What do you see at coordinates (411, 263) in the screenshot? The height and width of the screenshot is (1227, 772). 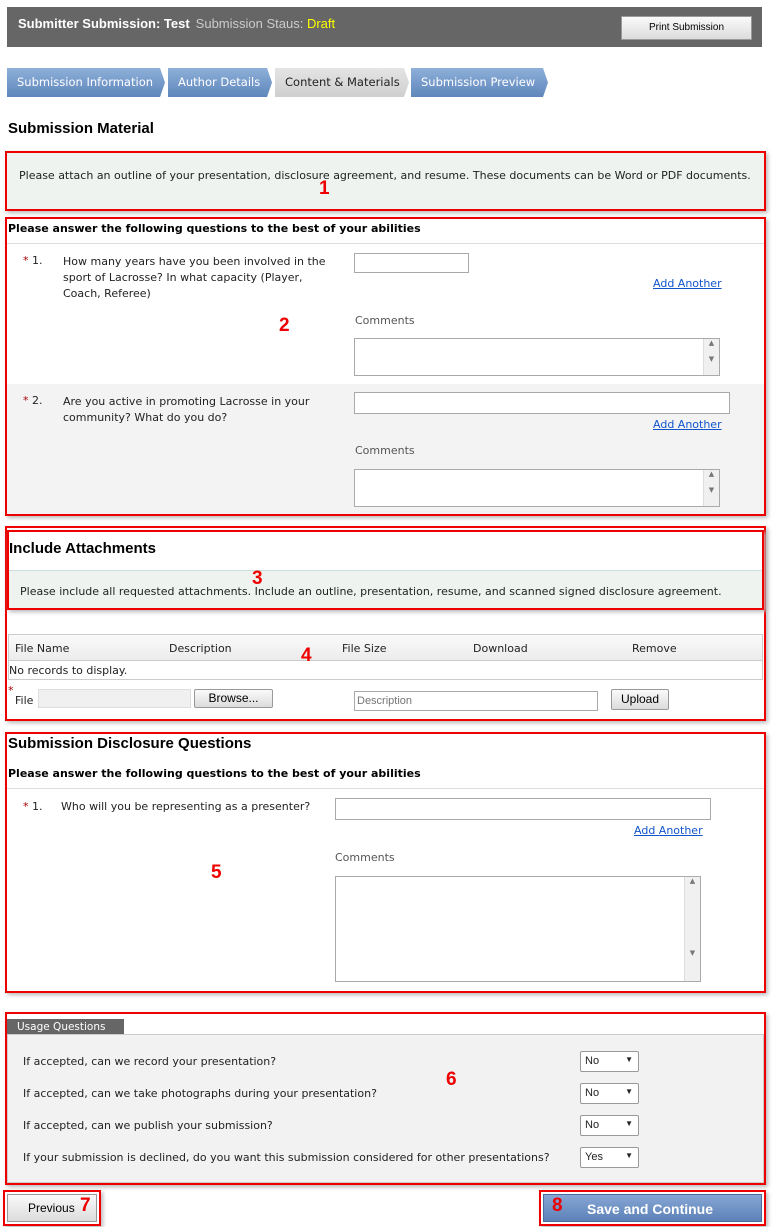 I see `question-1-input` at bounding box center [411, 263].